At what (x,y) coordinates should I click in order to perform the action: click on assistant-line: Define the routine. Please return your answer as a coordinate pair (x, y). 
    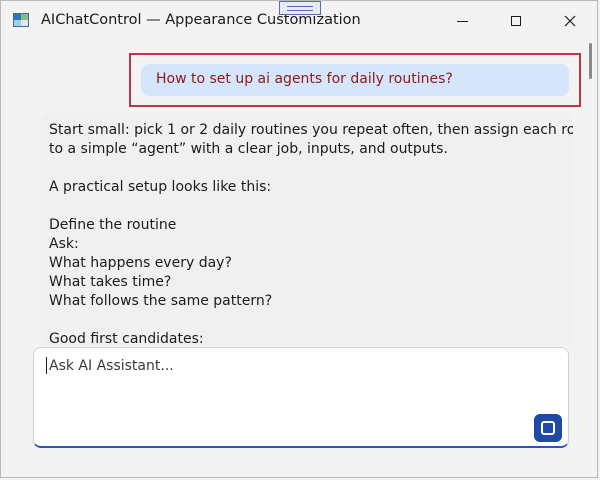
    Looking at the image, I should click on (113, 225).